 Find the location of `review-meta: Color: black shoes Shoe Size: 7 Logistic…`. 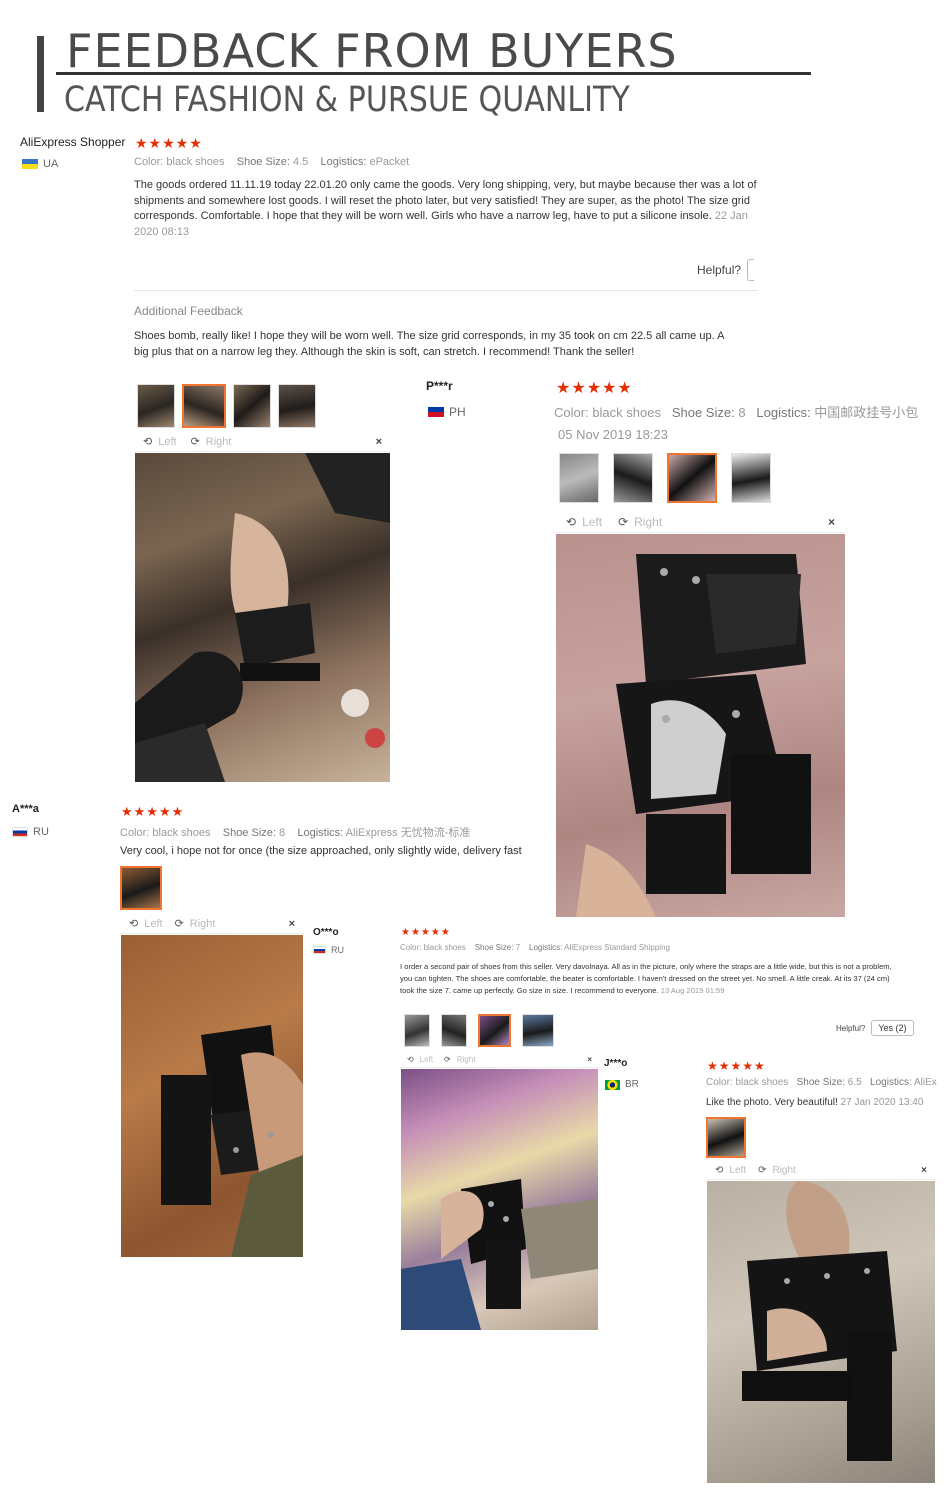

review-meta: Color: black shoes Shoe Size: 7 Logistic… is located at coordinates (535, 947).